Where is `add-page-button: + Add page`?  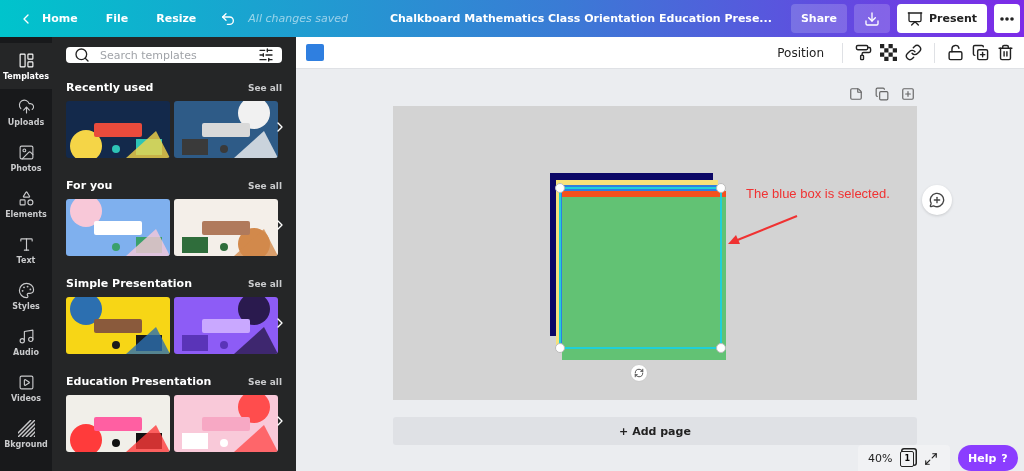 add-page-button: + Add page is located at coordinates (655, 431).